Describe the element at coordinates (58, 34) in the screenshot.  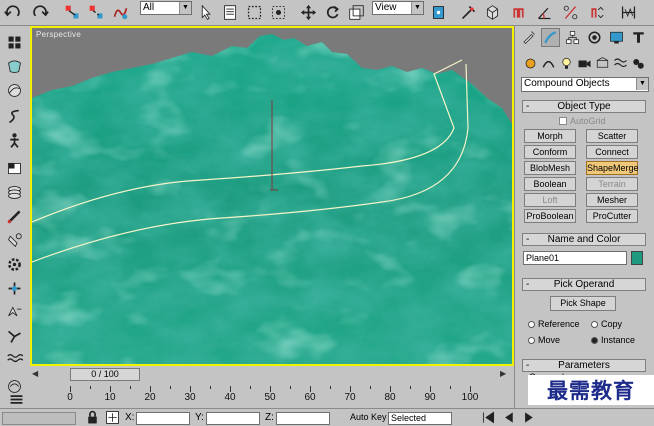
I see `viewport-label: Perspective` at that location.